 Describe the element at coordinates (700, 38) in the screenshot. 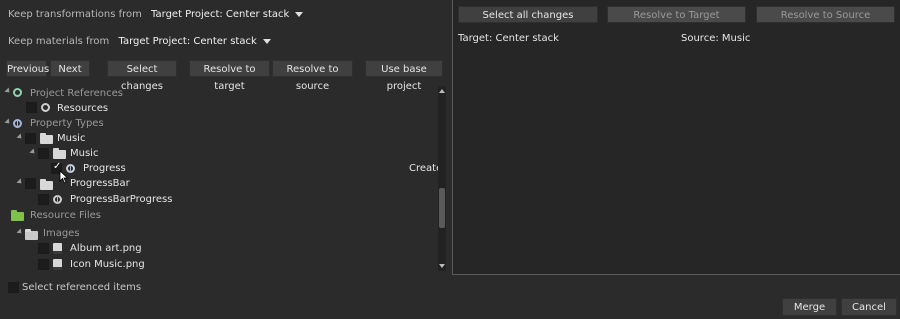

I see `source-label: Source:` at that location.